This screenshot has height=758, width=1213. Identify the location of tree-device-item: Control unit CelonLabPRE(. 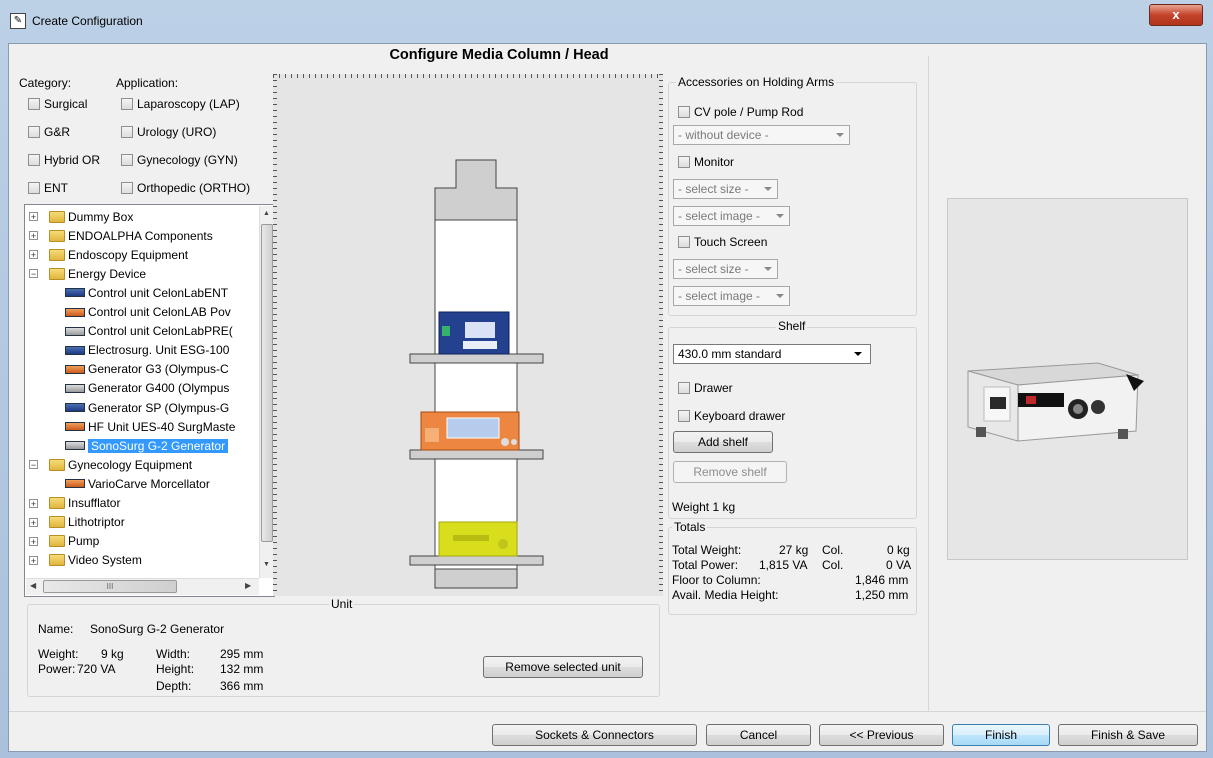
(149, 331).